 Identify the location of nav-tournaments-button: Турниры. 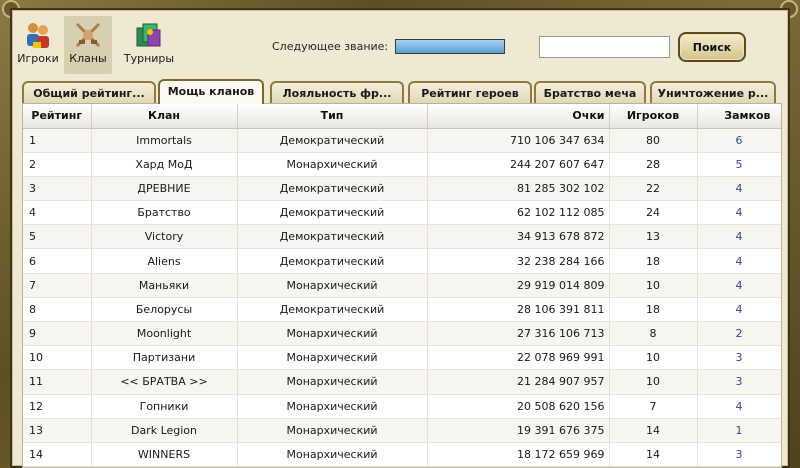
(149, 45).